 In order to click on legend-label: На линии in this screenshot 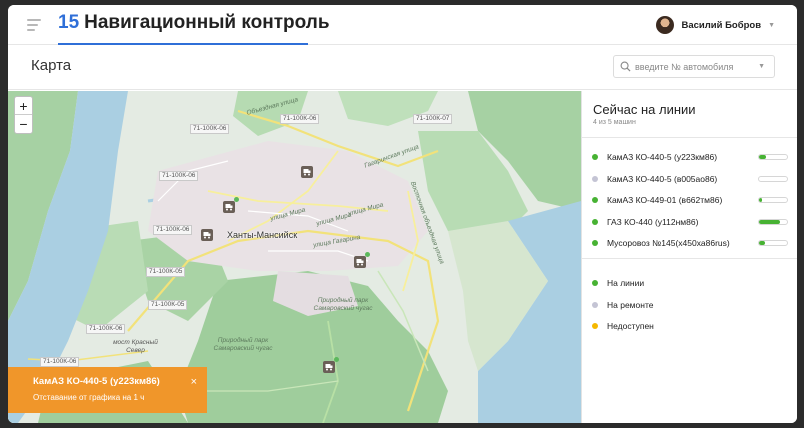, I will do `click(626, 283)`.